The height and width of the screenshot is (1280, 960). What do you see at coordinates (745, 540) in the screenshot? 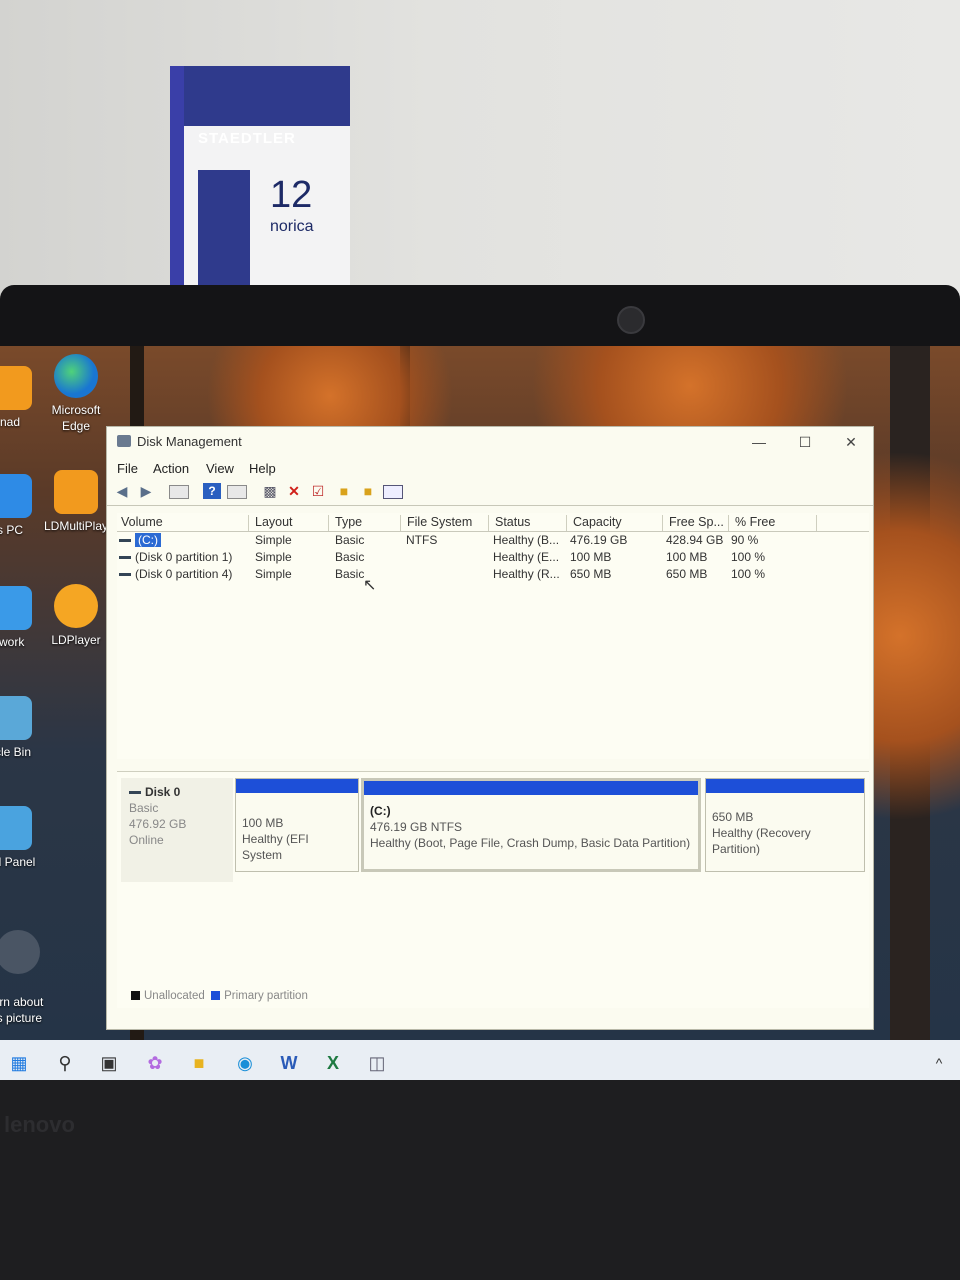
I see `percent-free-cell: 90 %` at bounding box center [745, 540].